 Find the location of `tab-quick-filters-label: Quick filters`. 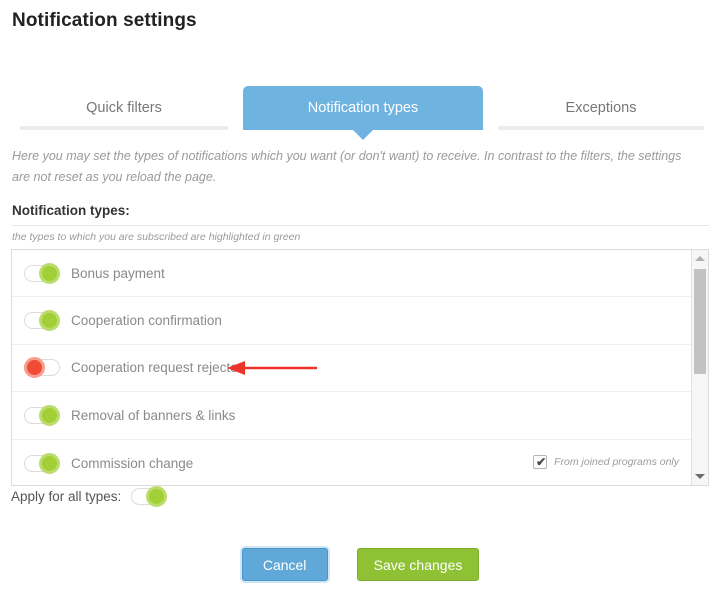

tab-quick-filters-label: Quick filters is located at coordinates (124, 108).